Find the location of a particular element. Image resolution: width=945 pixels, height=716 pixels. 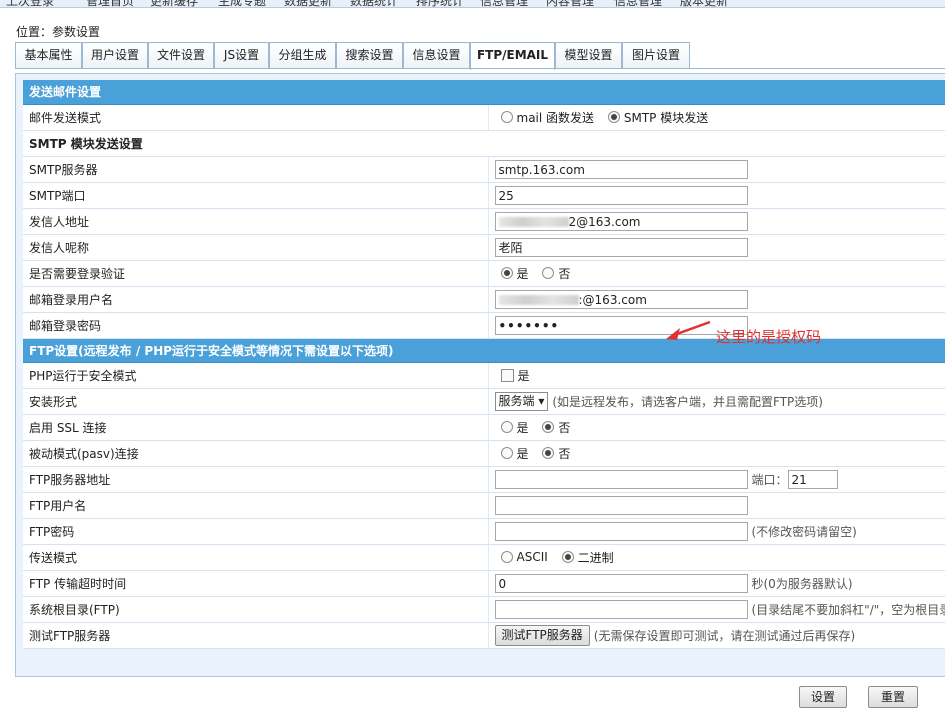

login-user-input: :@163.com is located at coordinates (621, 299).